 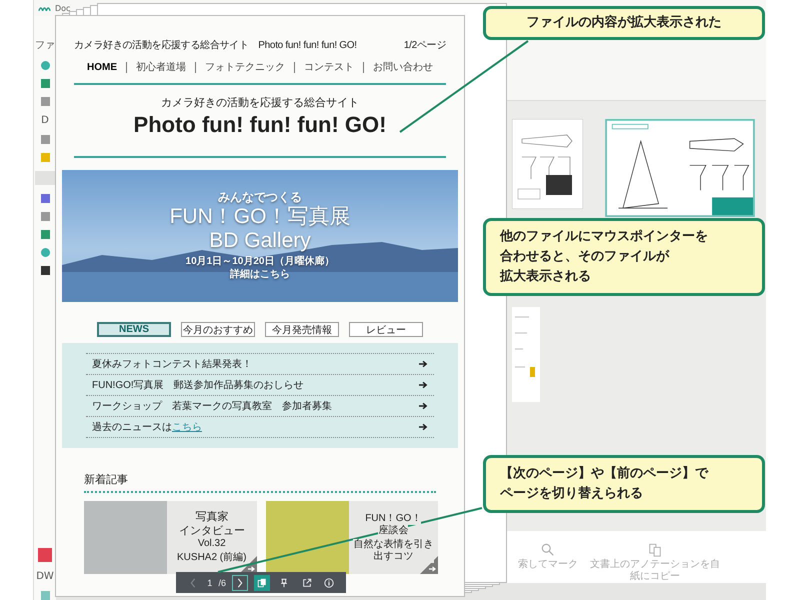 I want to click on card-text: インタビュー, so click(x=211, y=531).